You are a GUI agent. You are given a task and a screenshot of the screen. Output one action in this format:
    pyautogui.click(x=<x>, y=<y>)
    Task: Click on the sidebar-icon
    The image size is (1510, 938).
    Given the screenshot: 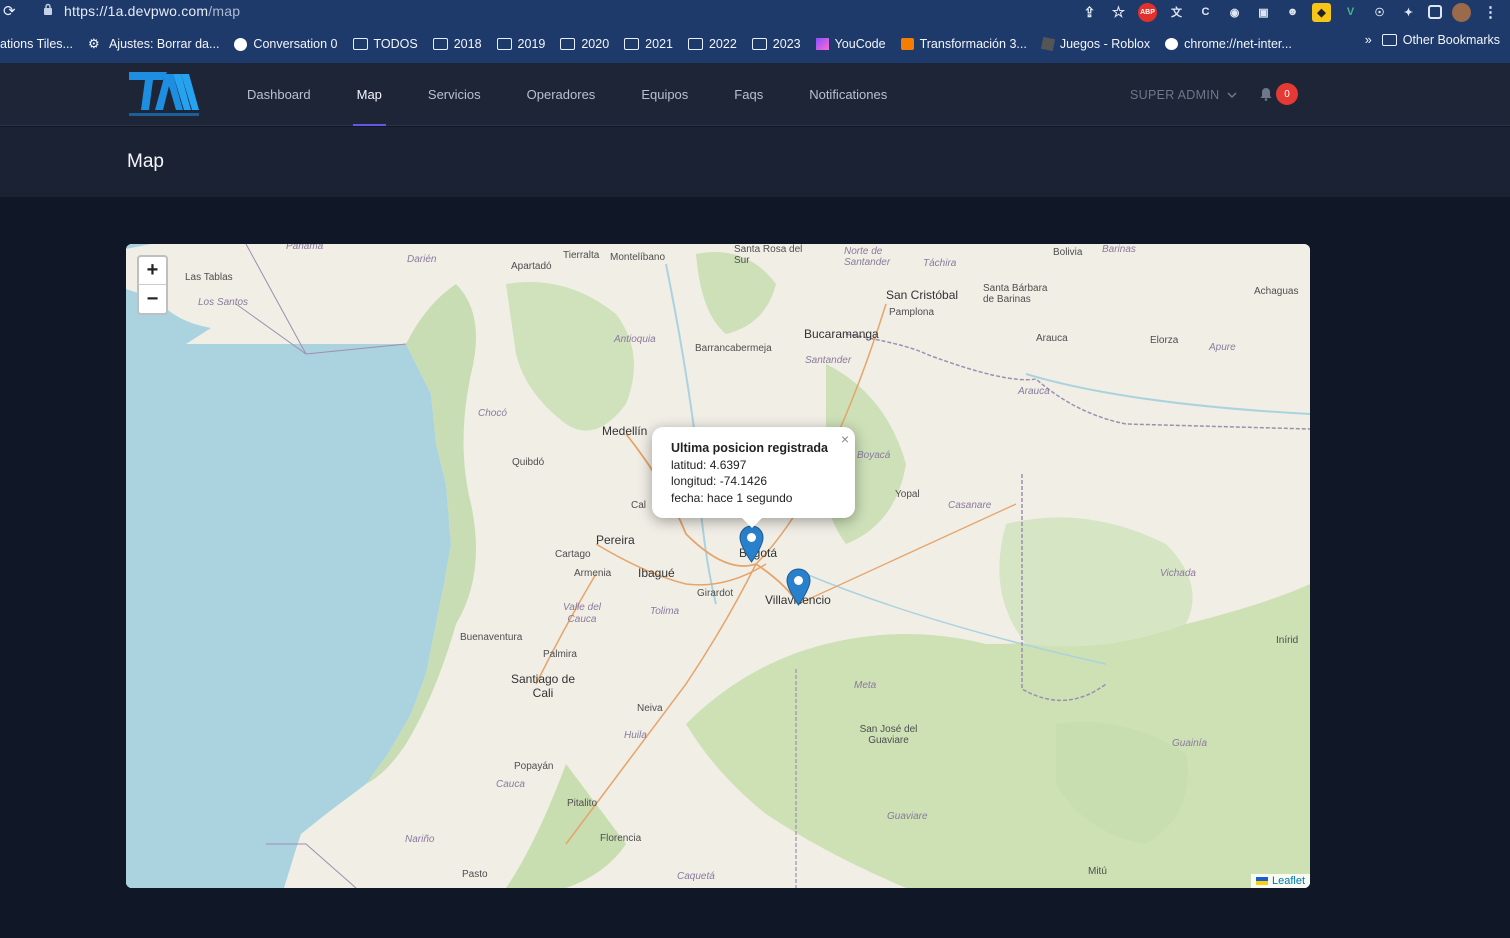 What is the action you would take?
    pyautogui.click(x=1435, y=12)
    